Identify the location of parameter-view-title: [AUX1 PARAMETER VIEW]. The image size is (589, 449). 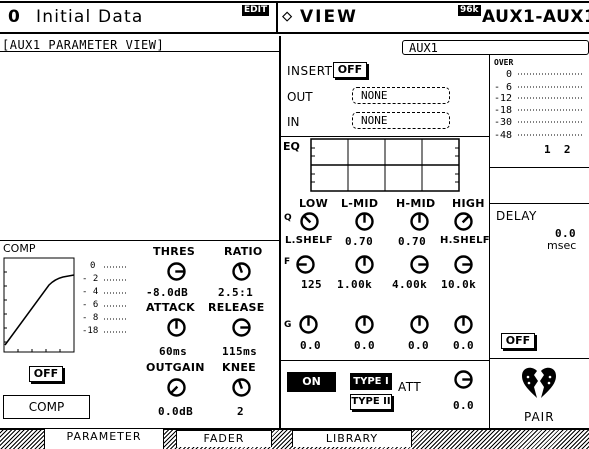
(83, 45).